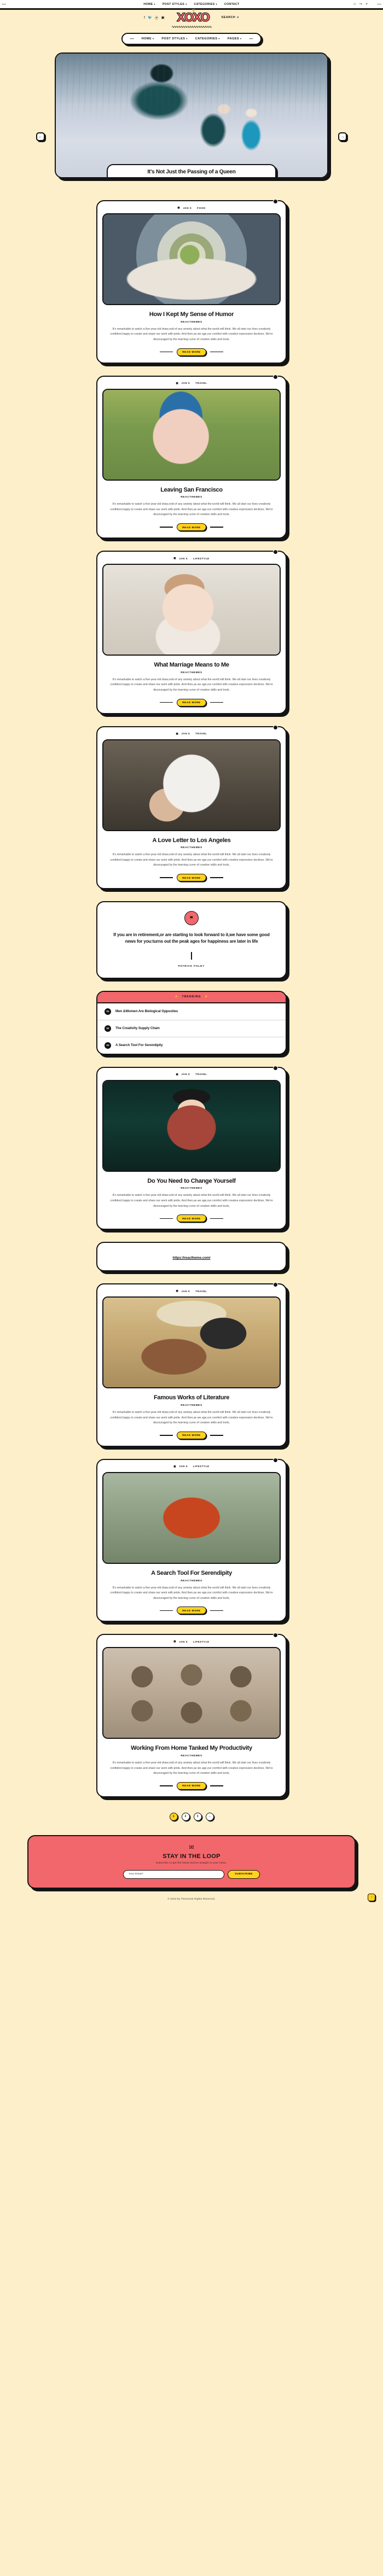  Describe the element at coordinates (191, 1291) in the screenshot. I see `post-meta: ▦ JAN 5 TRAVEL` at that location.